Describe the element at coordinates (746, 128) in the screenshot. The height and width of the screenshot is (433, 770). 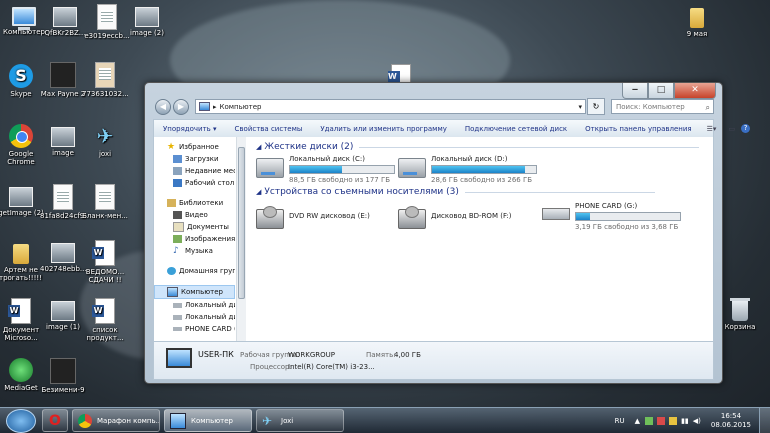
I see `help-icon: ?` at that location.